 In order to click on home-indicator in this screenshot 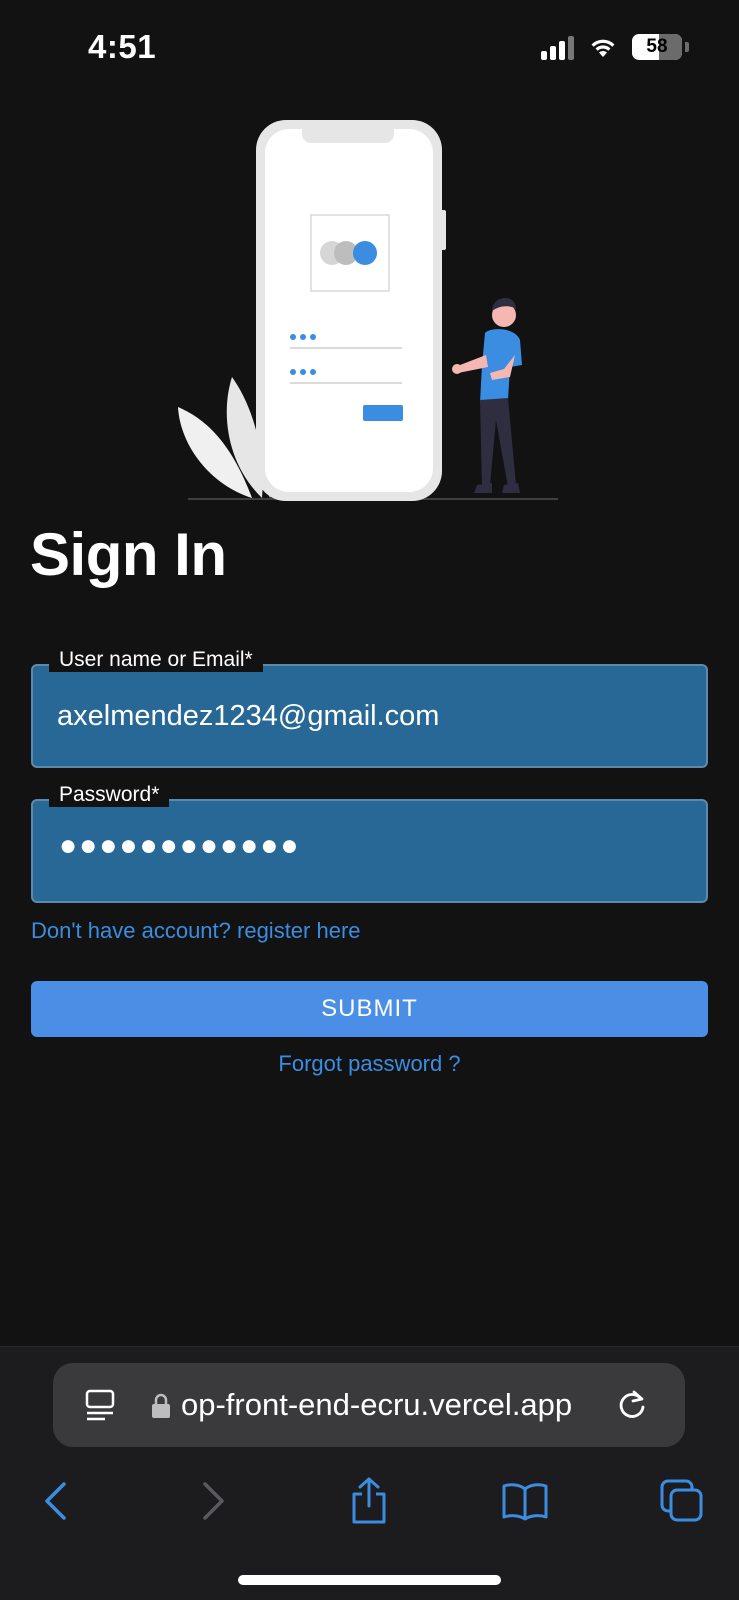, I will do `click(369, 1580)`.